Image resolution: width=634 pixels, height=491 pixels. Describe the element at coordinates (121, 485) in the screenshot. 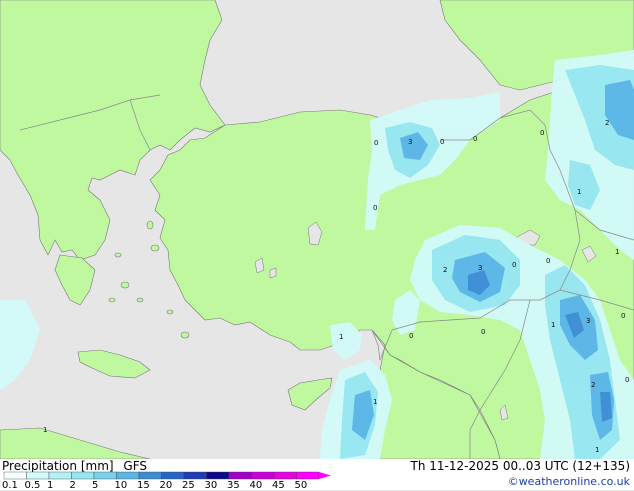

I see `scale-tick-label: 10` at that location.